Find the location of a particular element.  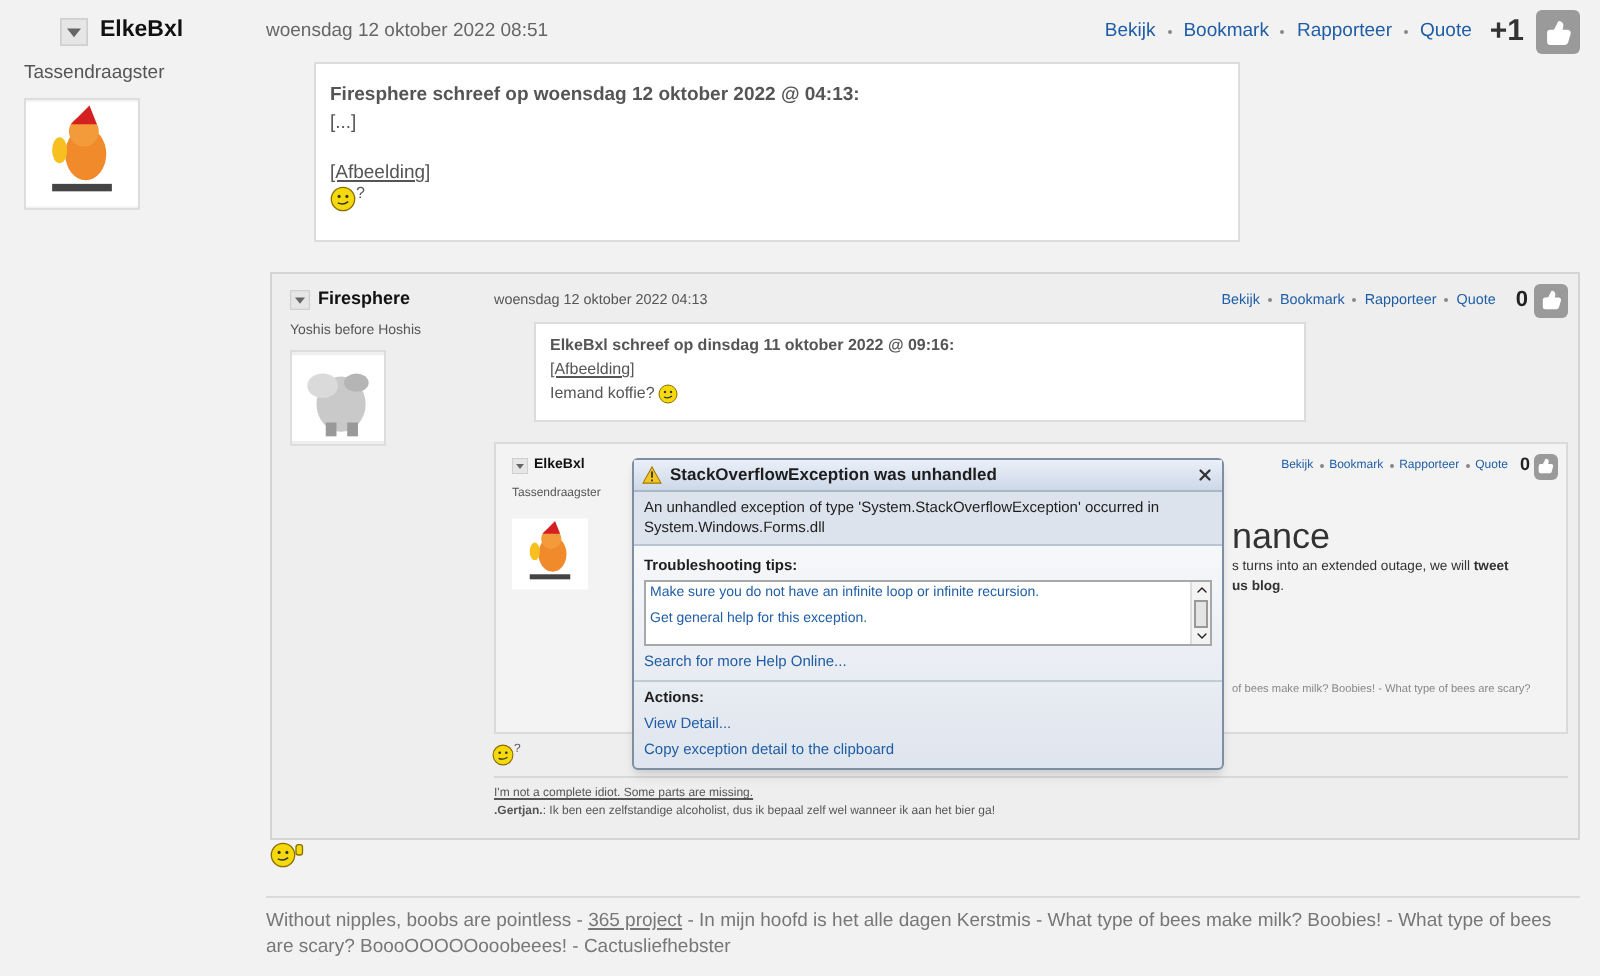

action-link: Bookmark is located at coordinates (1226, 32).